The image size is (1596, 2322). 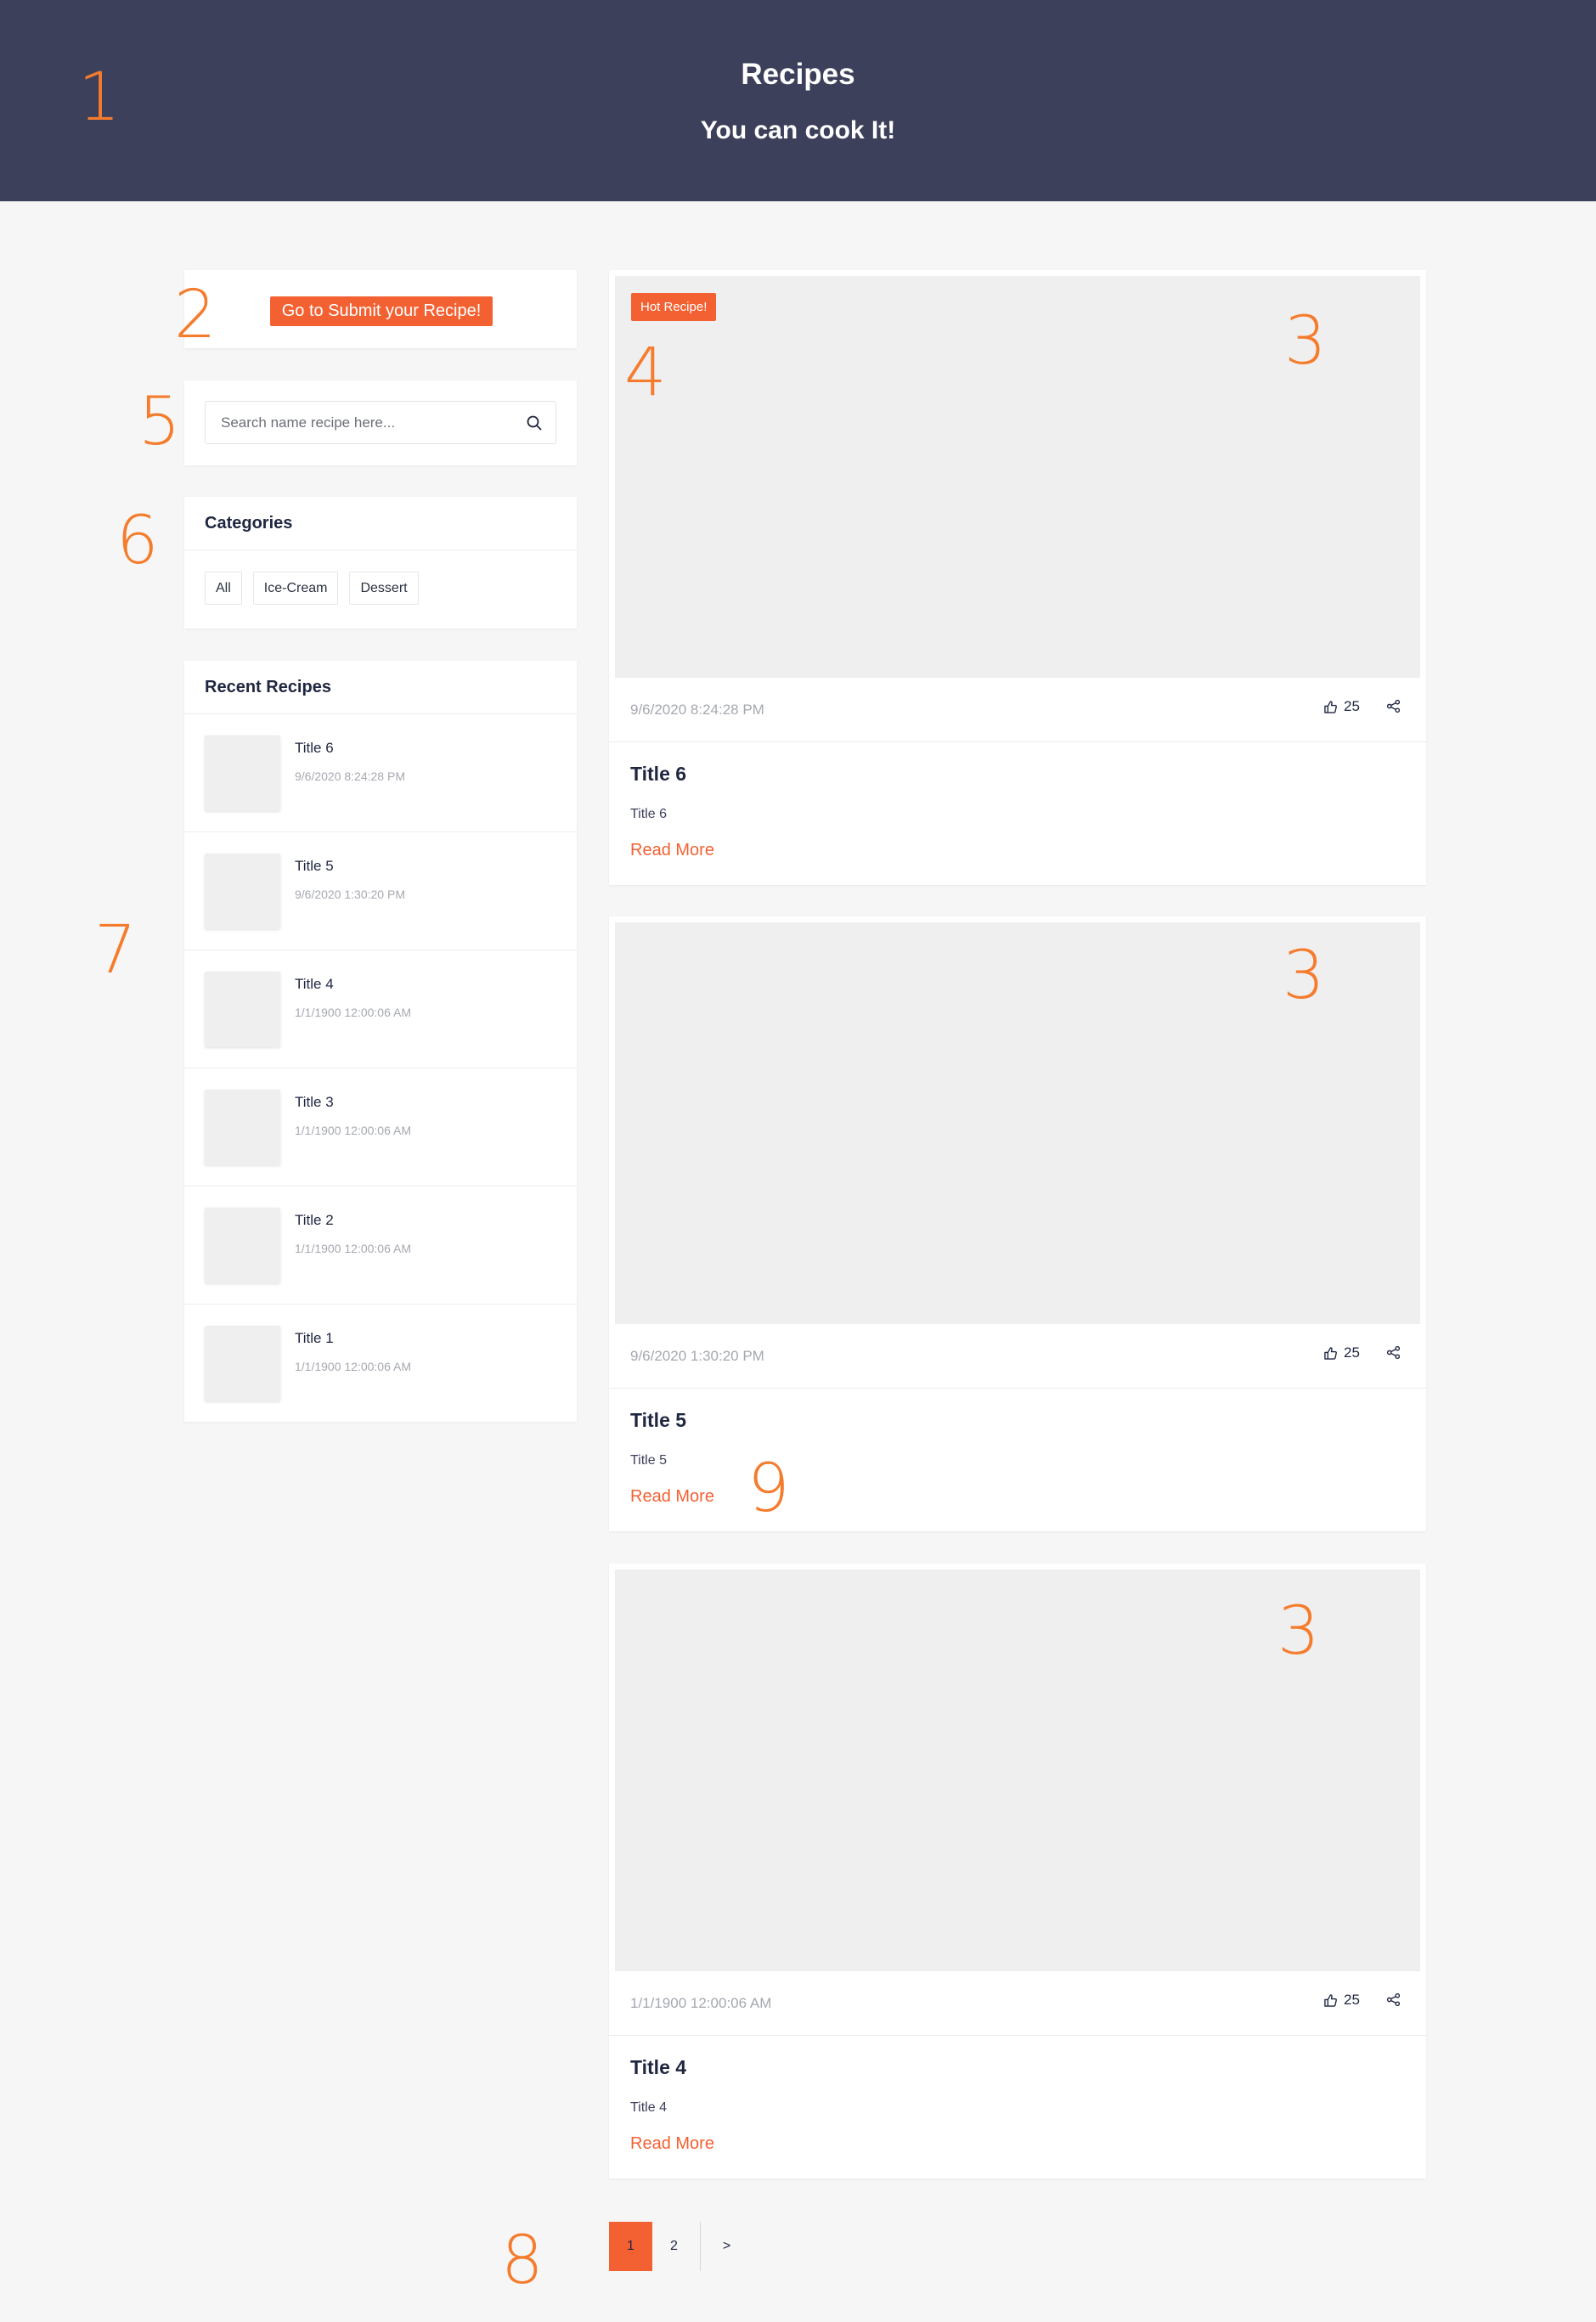 I want to click on submit-widget: Go to Submit your Recipe!, so click(x=381, y=309).